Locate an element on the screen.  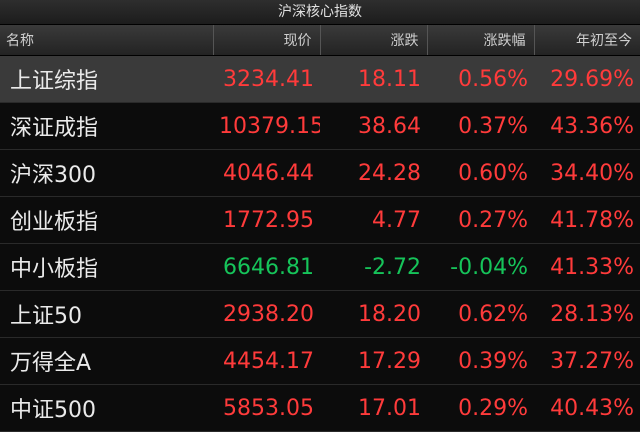
index-ytd: 40.43% is located at coordinates (587, 408).